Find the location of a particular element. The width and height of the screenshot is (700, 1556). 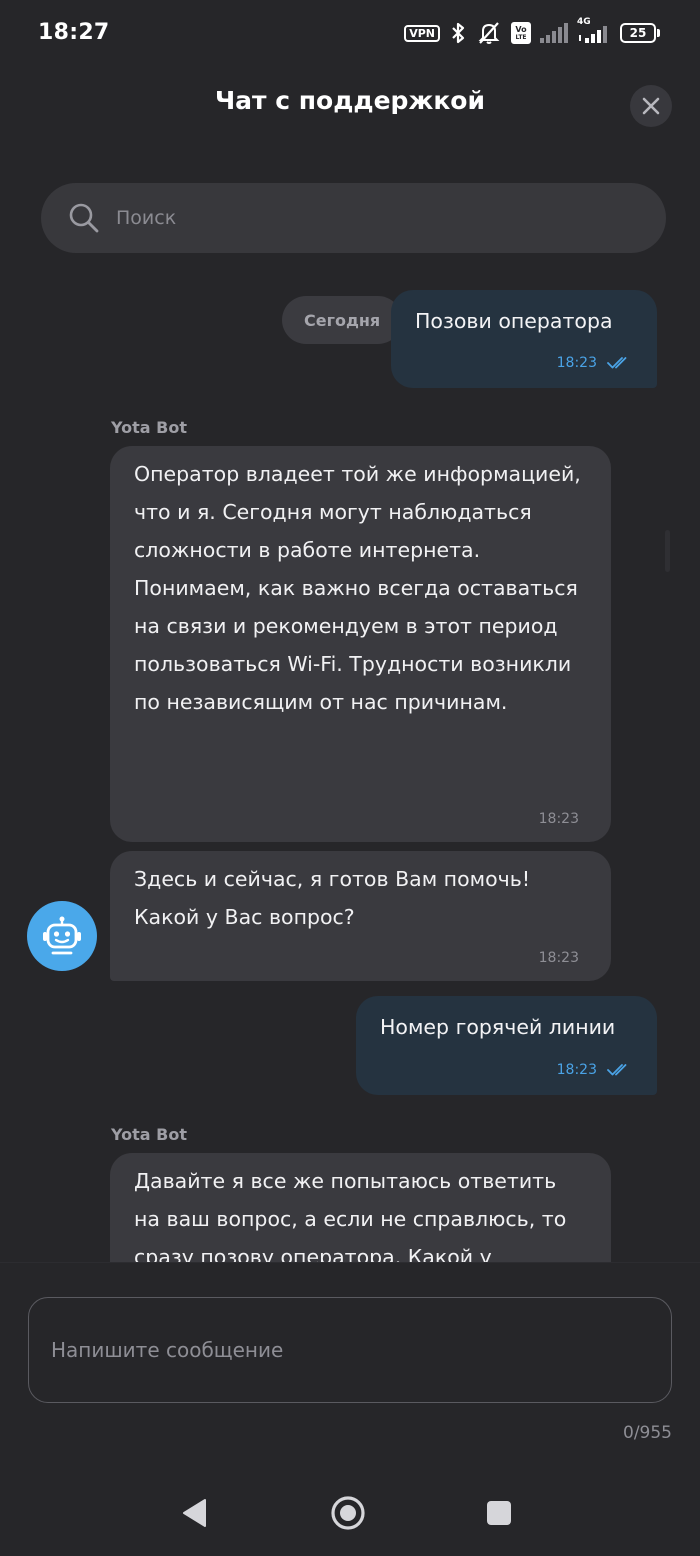

back-triangle-icon is located at coordinates (195, 1513).